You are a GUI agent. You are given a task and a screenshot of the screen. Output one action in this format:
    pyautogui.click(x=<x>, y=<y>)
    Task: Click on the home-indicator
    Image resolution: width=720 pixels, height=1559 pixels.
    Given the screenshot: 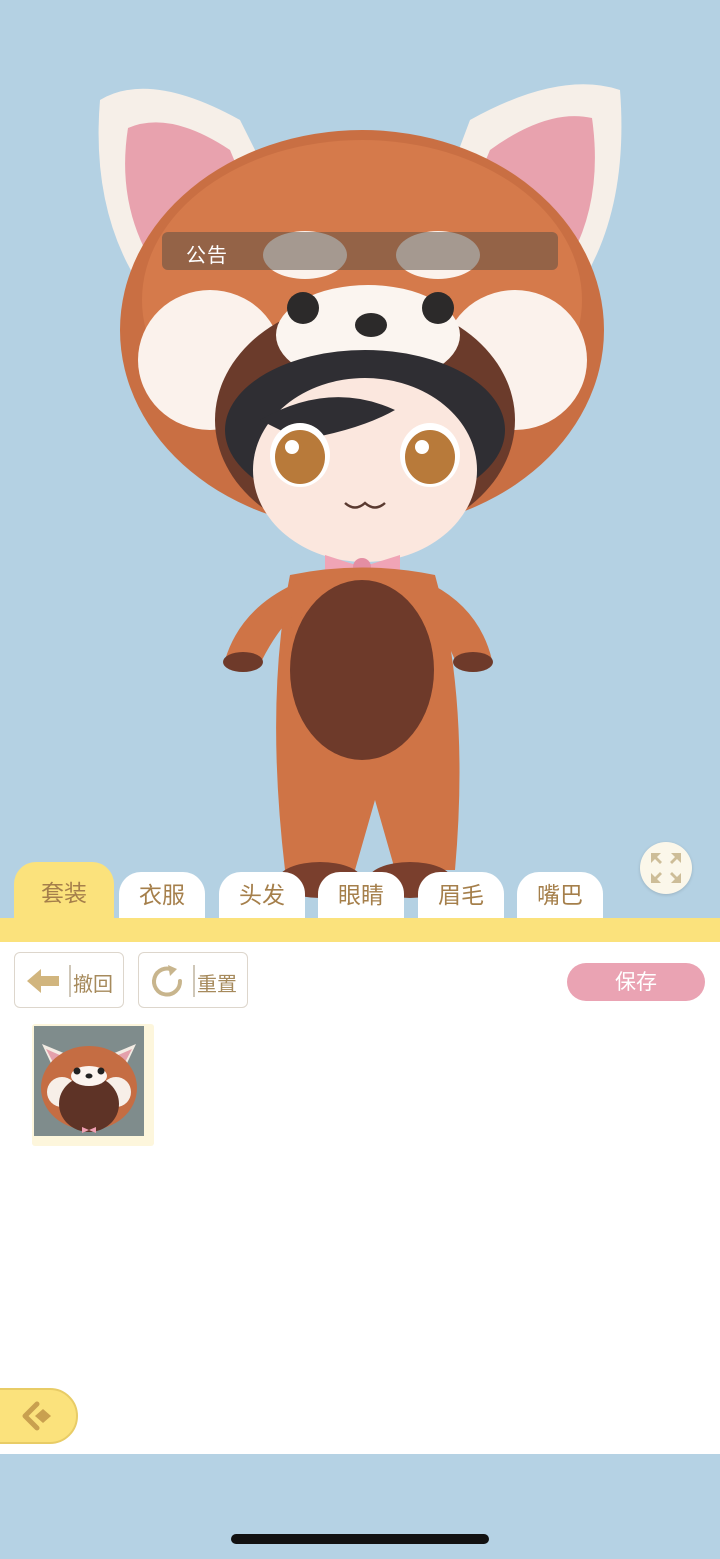 What is the action you would take?
    pyautogui.click(x=360, y=1539)
    